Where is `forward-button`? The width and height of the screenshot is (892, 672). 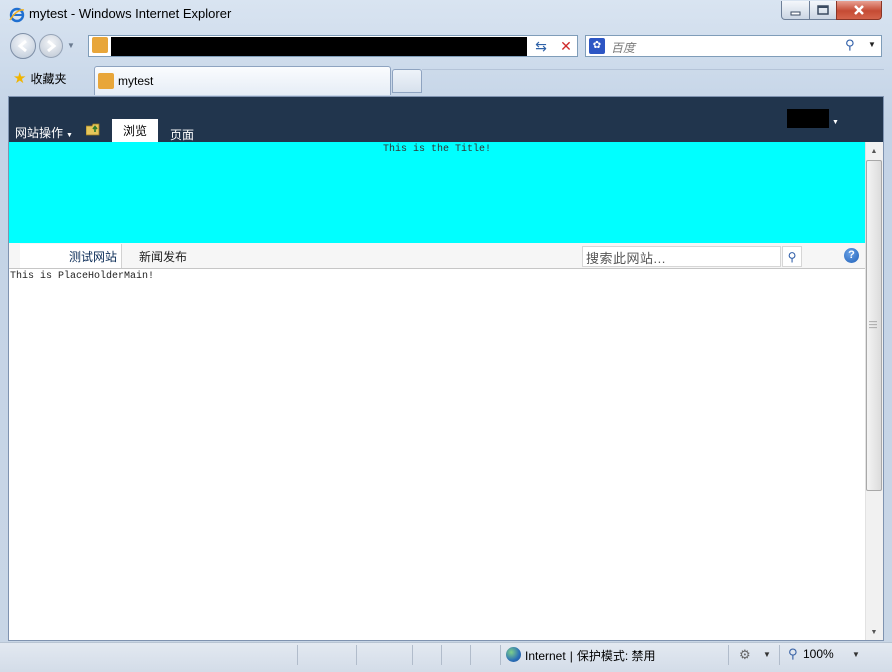
forward-button is located at coordinates (51, 46).